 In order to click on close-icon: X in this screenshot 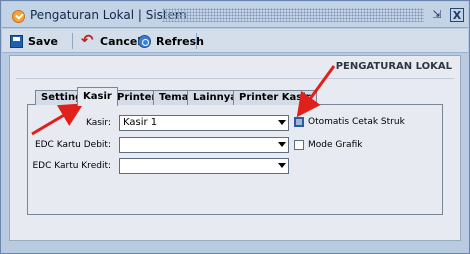, I will do `click(457, 15)`.